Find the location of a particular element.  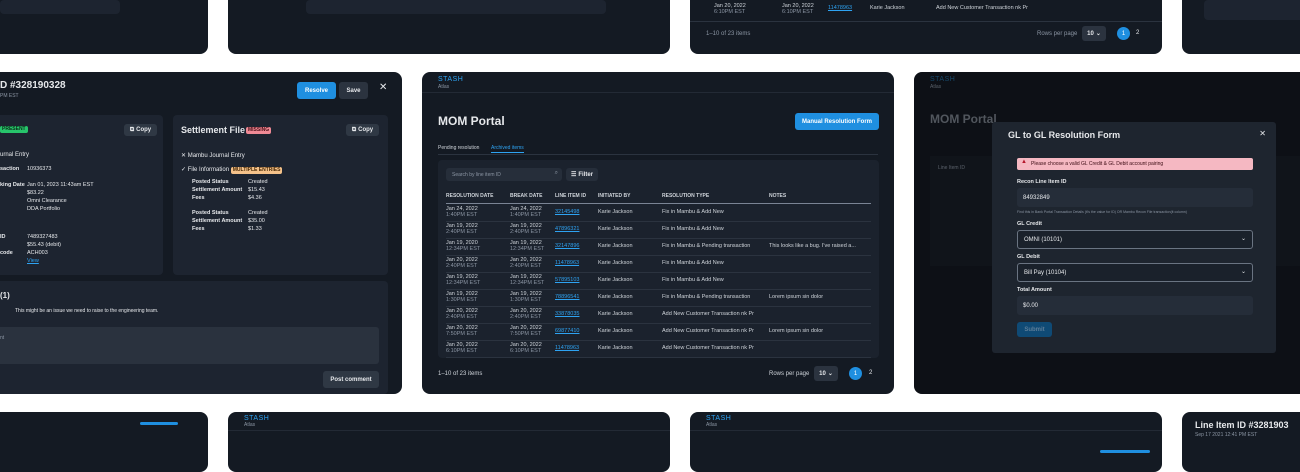

resolve-button: Resolve is located at coordinates (316, 90).